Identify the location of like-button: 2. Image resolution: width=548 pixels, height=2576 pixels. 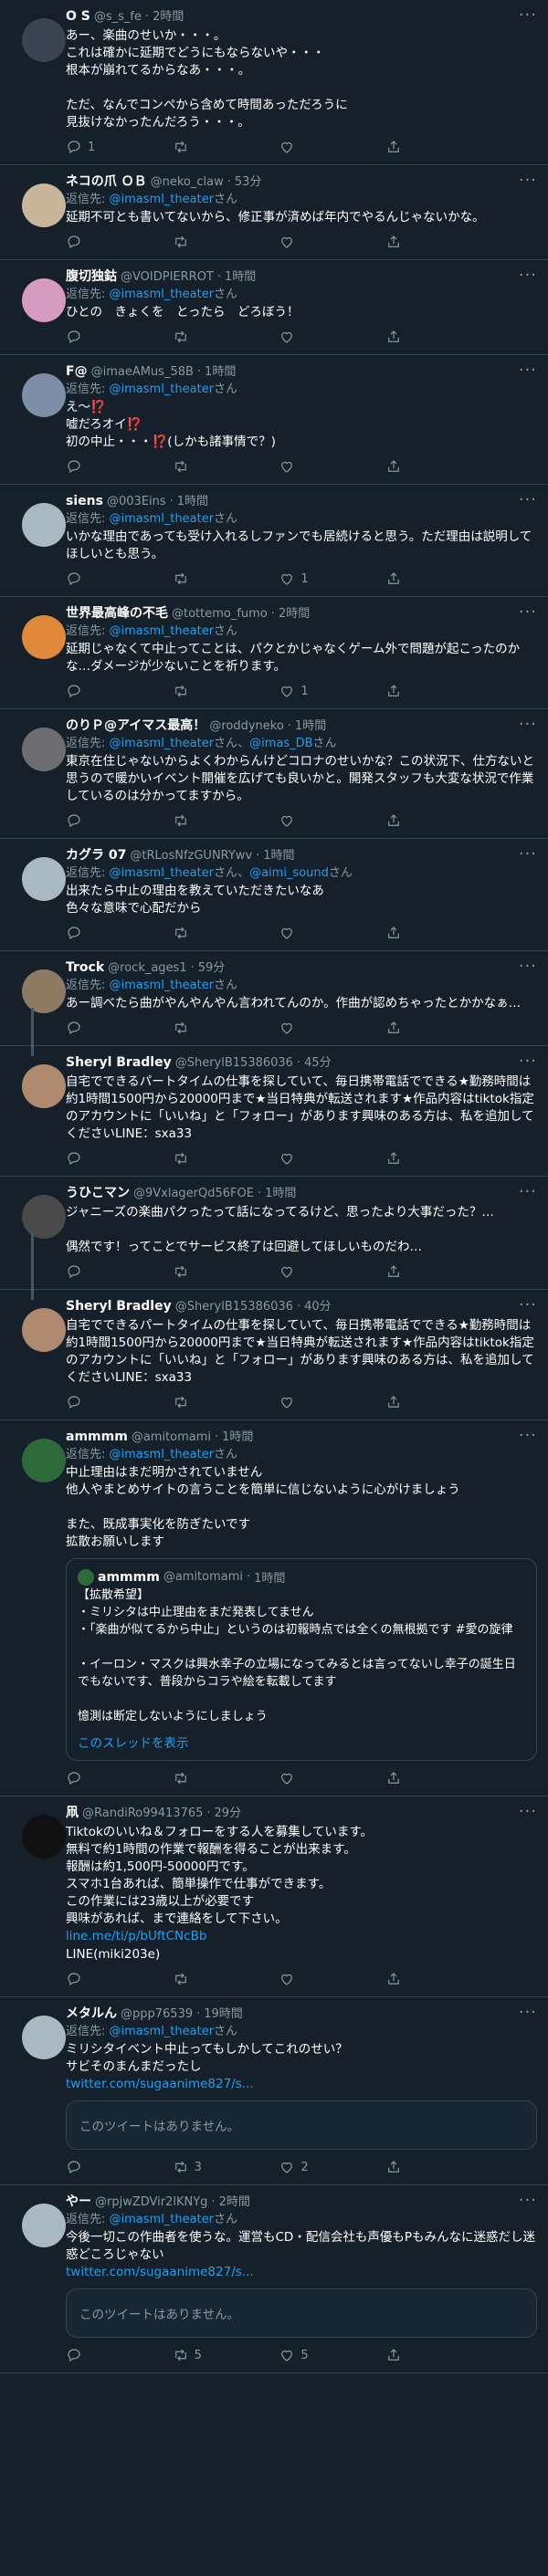
(320, 2167).